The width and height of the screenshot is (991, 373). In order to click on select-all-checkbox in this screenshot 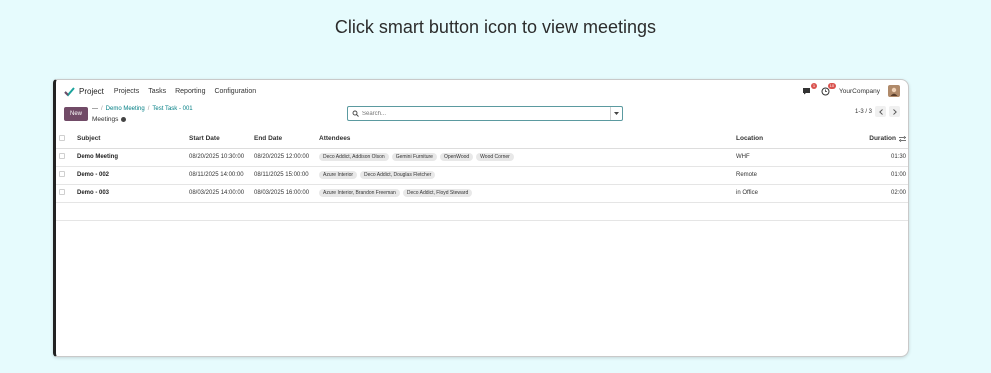, I will do `click(62, 137)`.